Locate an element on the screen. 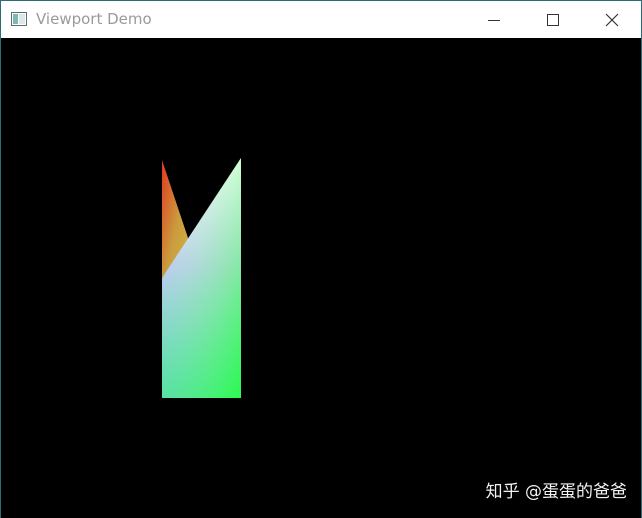  close-button is located at coordinates (612, 19).